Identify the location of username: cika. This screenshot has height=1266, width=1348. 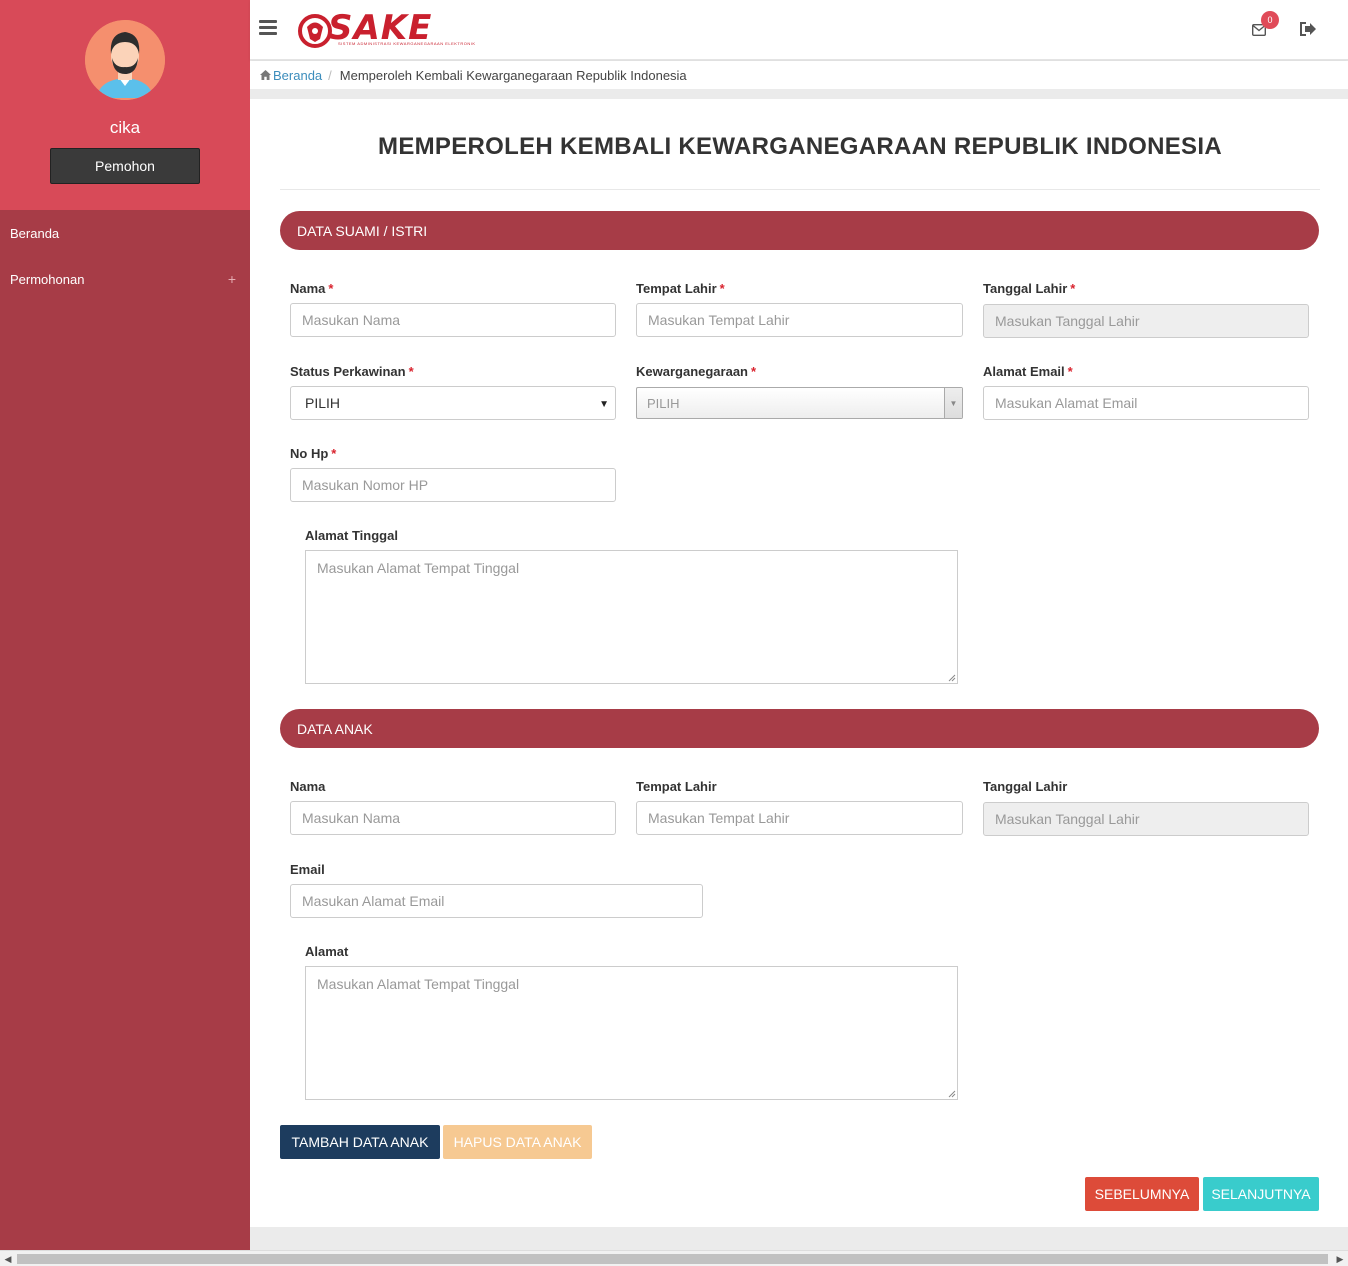
(125, 127).